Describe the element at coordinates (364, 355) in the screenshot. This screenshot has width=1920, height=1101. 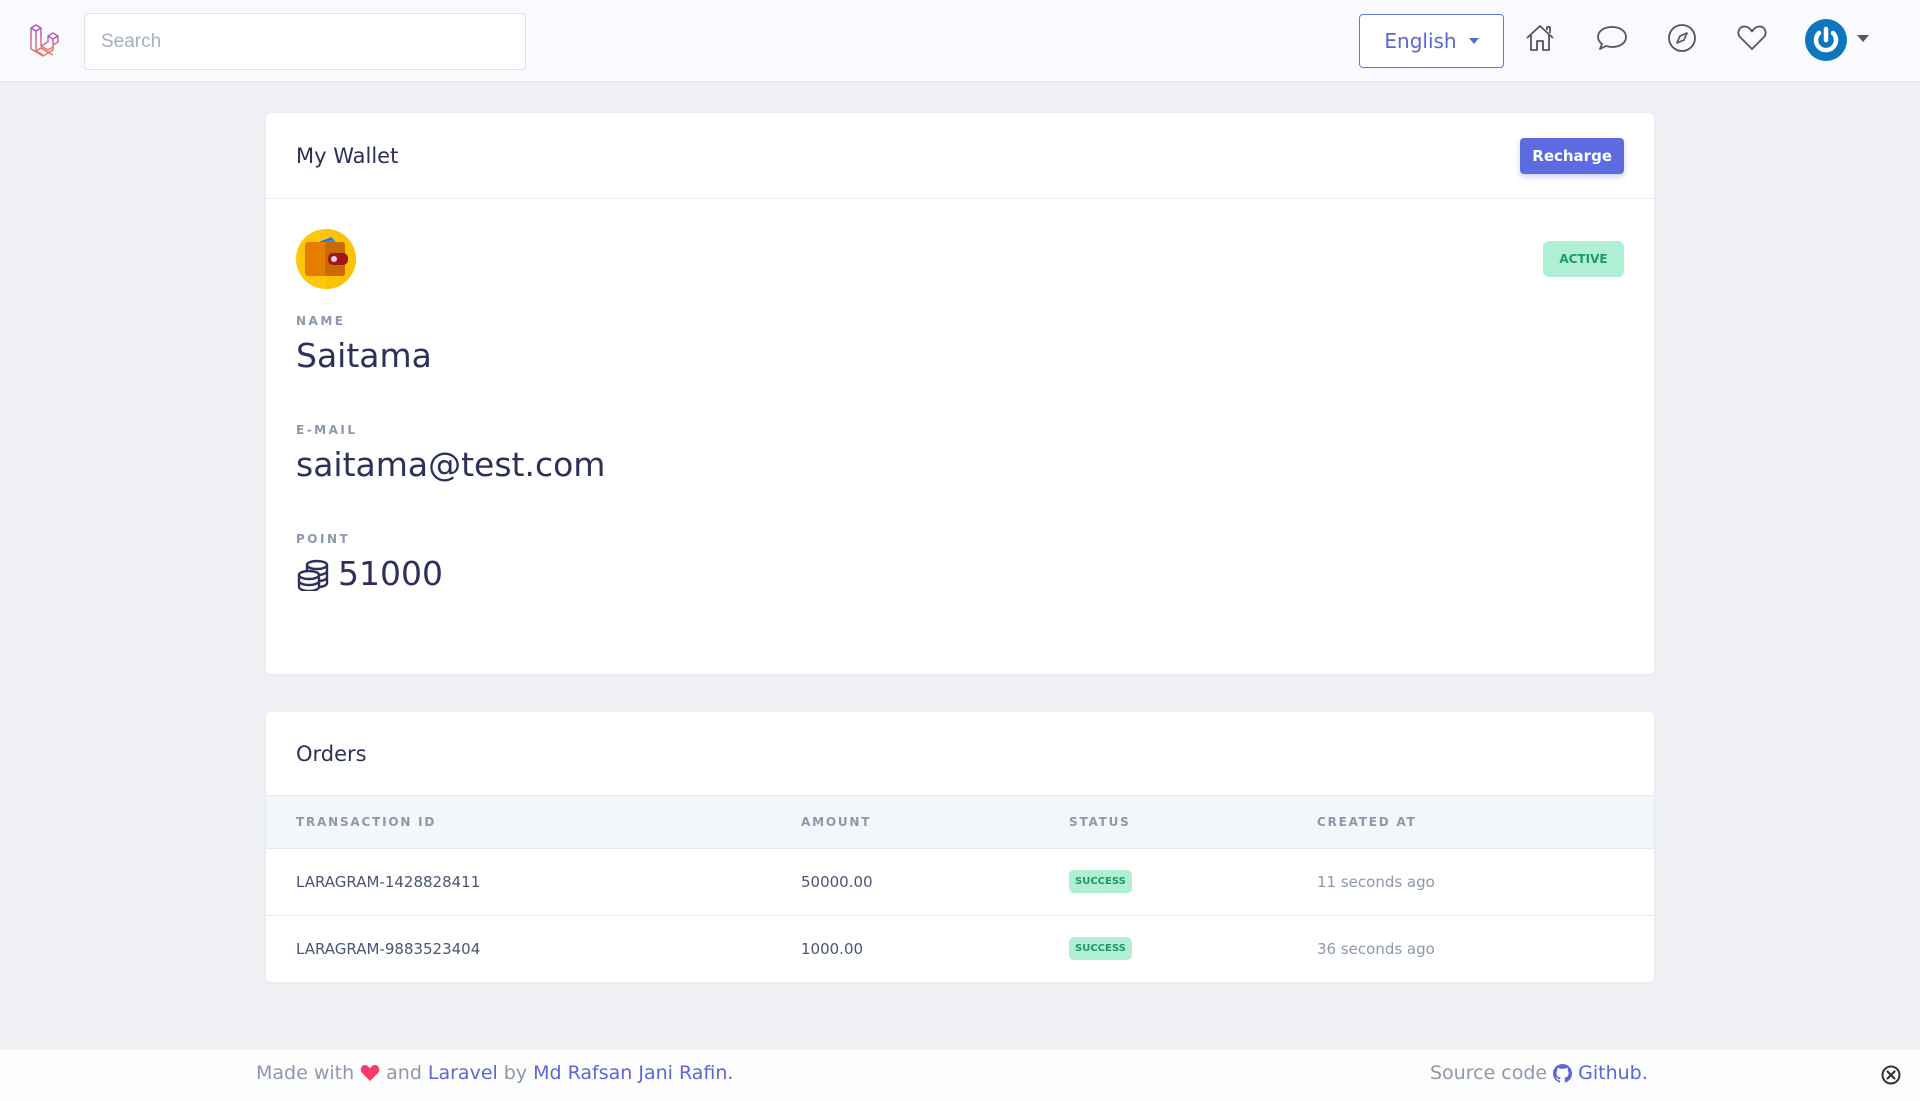
I see `name-value: Saitama` at that location.